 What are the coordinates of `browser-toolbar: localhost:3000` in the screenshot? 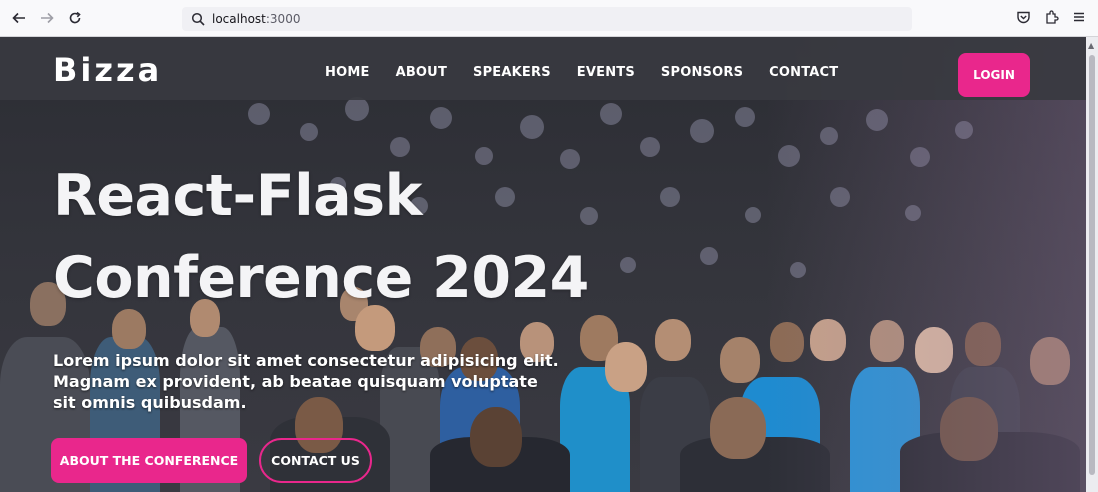 It's located at (549, 18).